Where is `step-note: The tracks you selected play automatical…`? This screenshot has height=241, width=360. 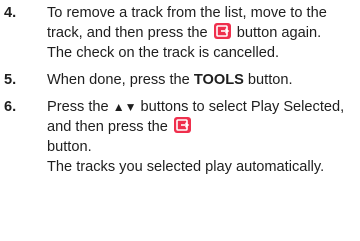
step-note: The tracks you selected play automatical… is located at coordinates (186, 167).